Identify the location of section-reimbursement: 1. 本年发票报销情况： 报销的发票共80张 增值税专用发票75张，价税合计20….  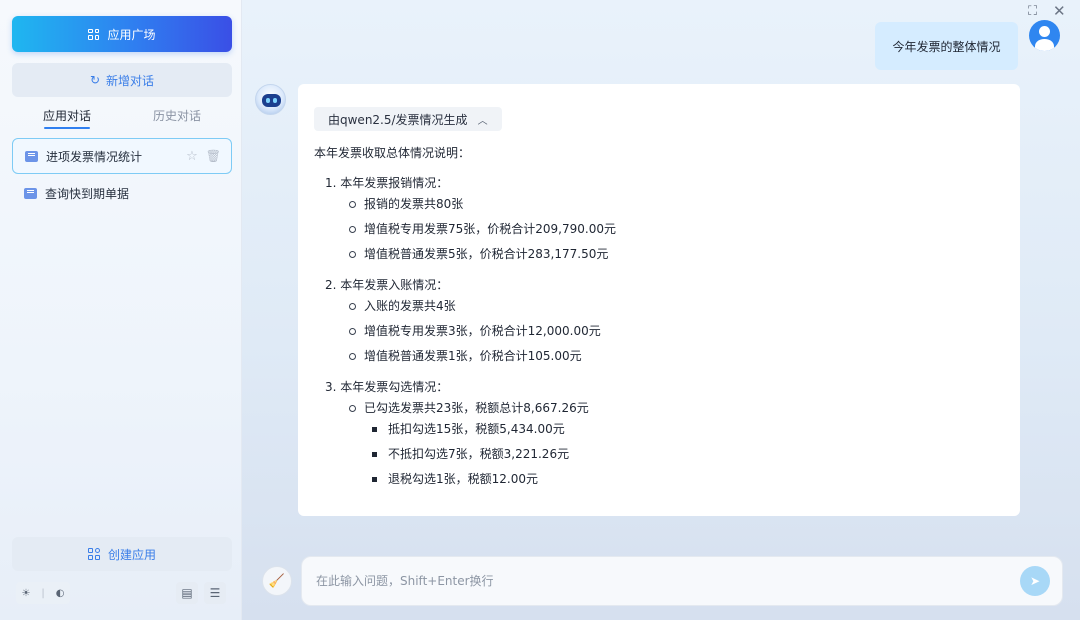
(659, 218).